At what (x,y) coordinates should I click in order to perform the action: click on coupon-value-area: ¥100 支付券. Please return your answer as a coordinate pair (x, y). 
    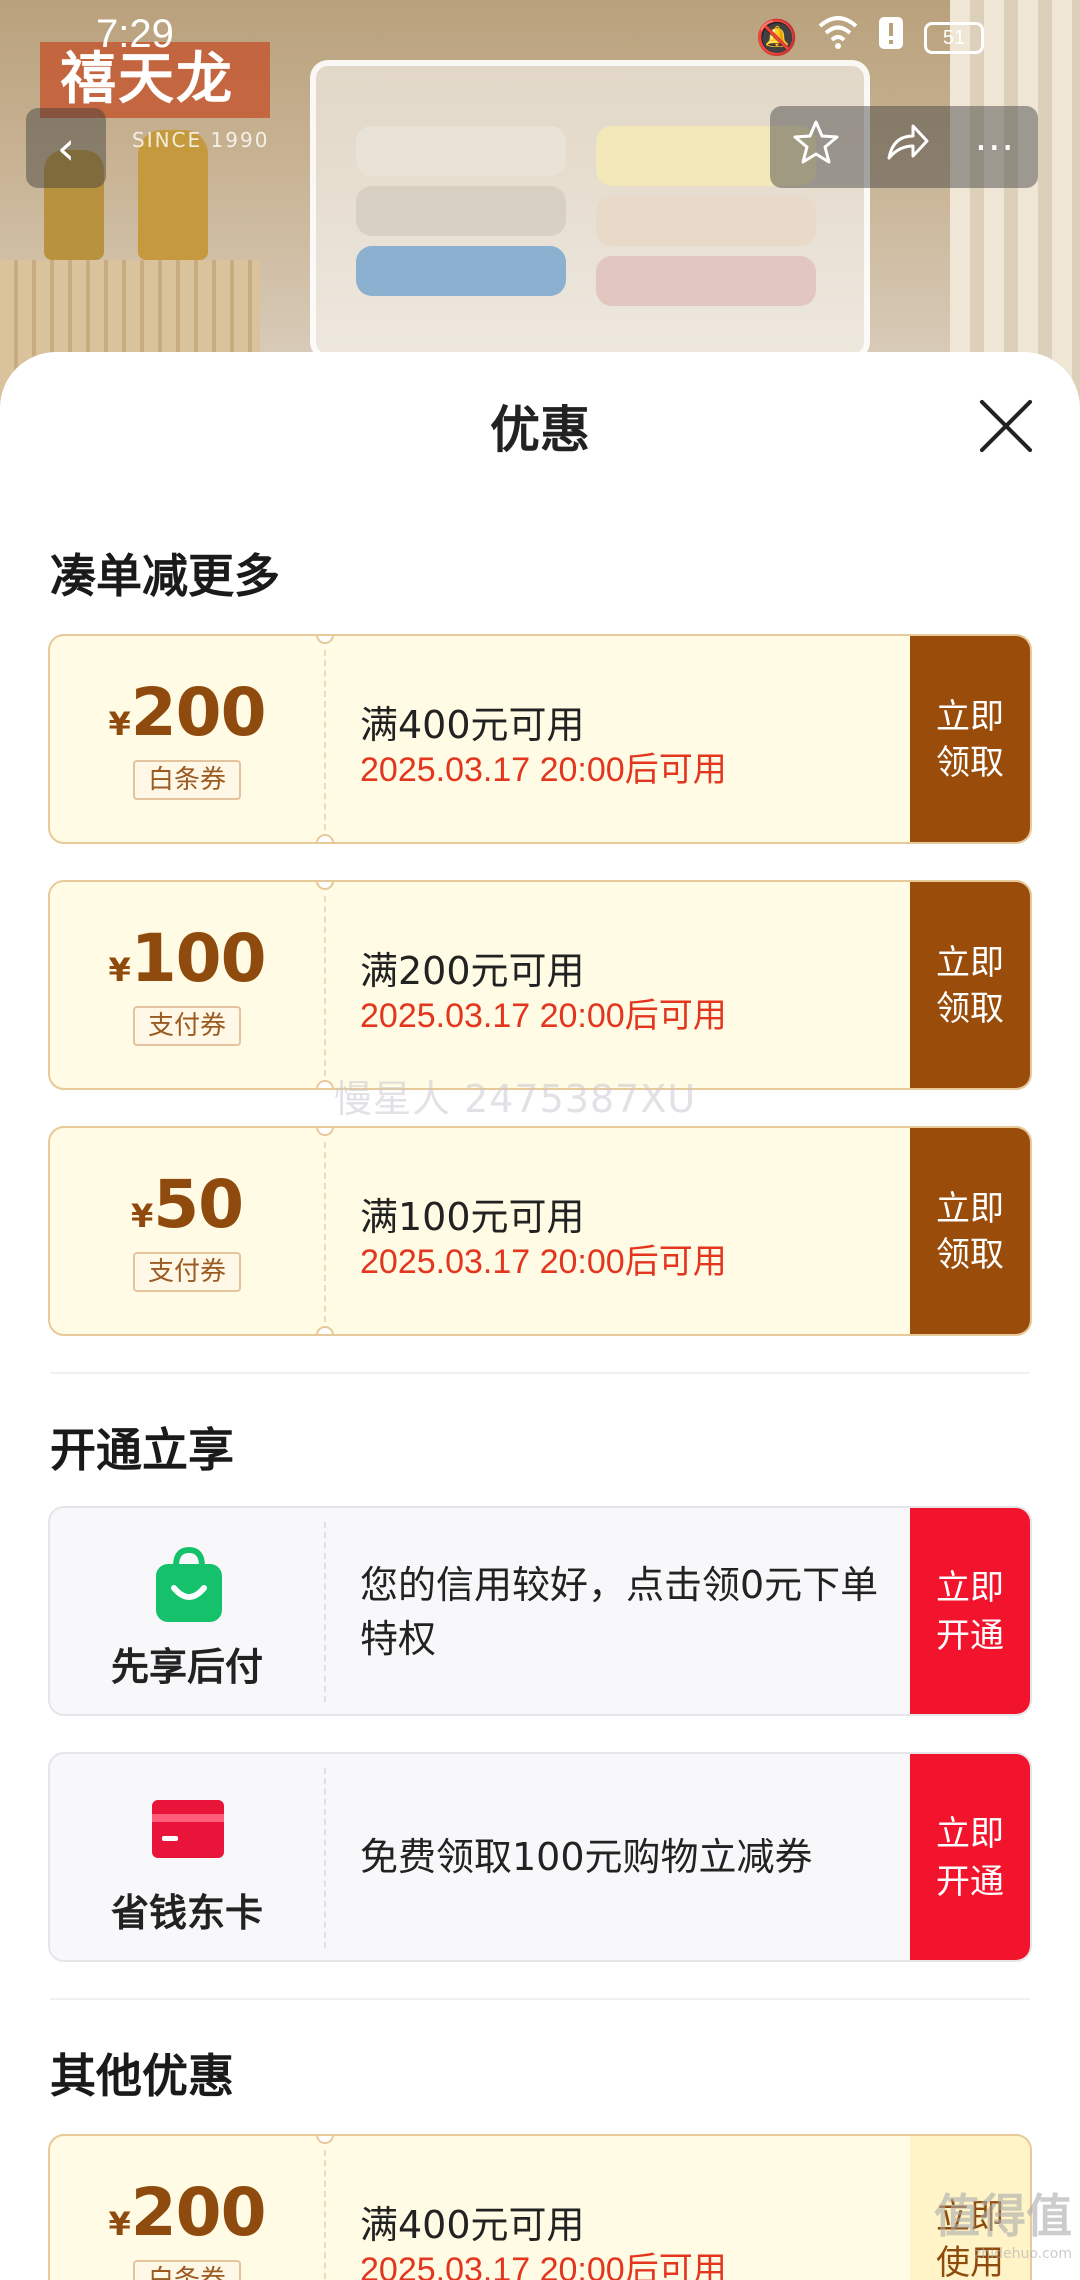
    Looking at the image, I should click on (187, 985).